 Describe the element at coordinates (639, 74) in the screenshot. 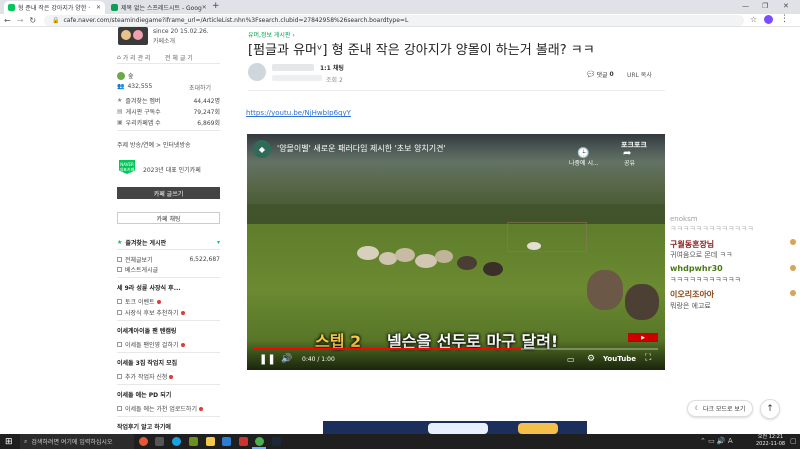

I see `url-copy-button: URL 복사` at that location.